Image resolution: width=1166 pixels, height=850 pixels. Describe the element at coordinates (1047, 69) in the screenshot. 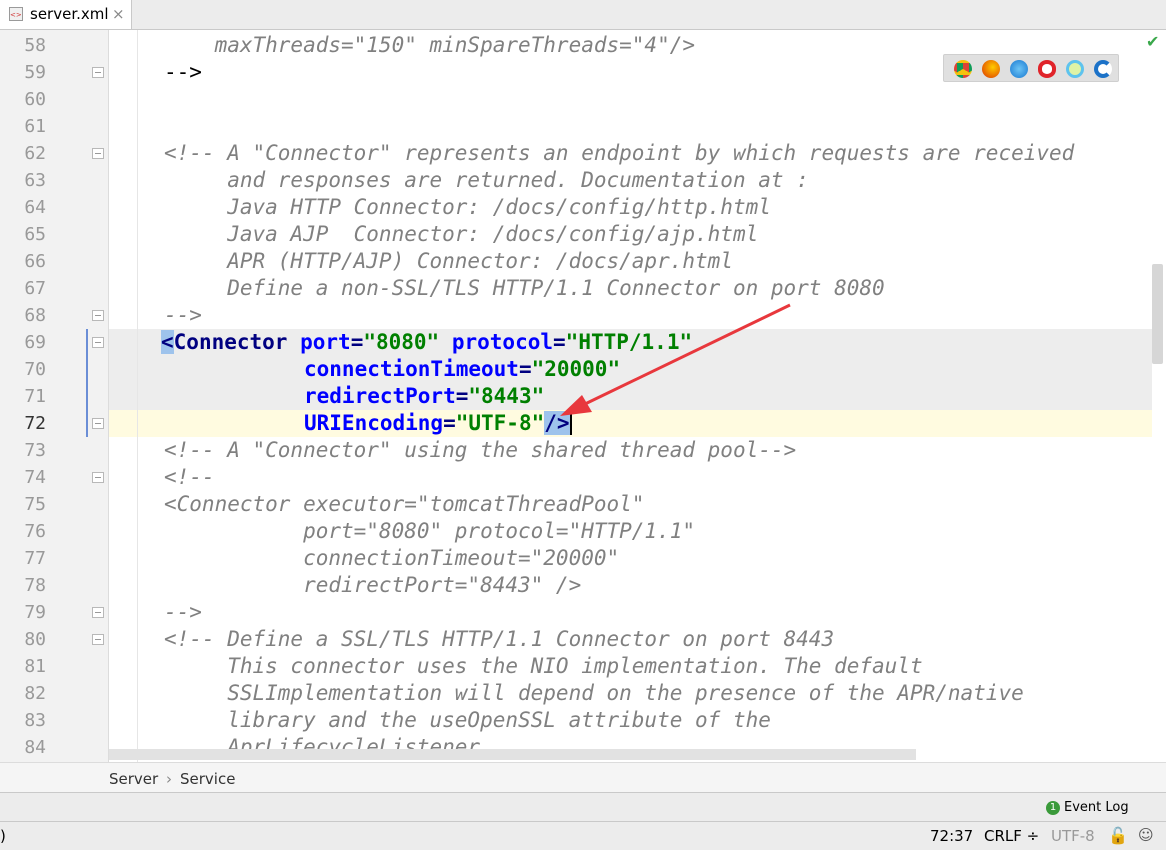

I see `opera-icon` at that location.